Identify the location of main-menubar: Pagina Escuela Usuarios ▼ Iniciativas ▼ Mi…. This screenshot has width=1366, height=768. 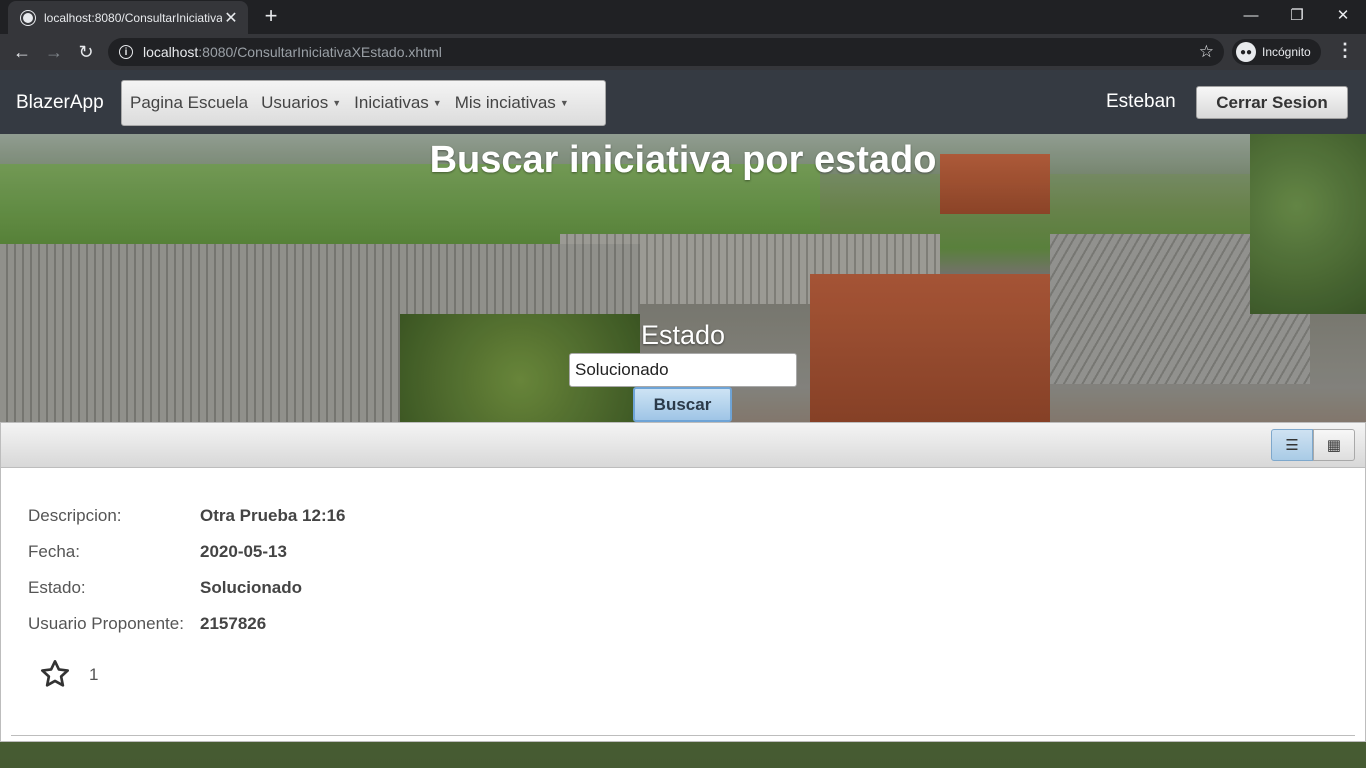
(363, 103).